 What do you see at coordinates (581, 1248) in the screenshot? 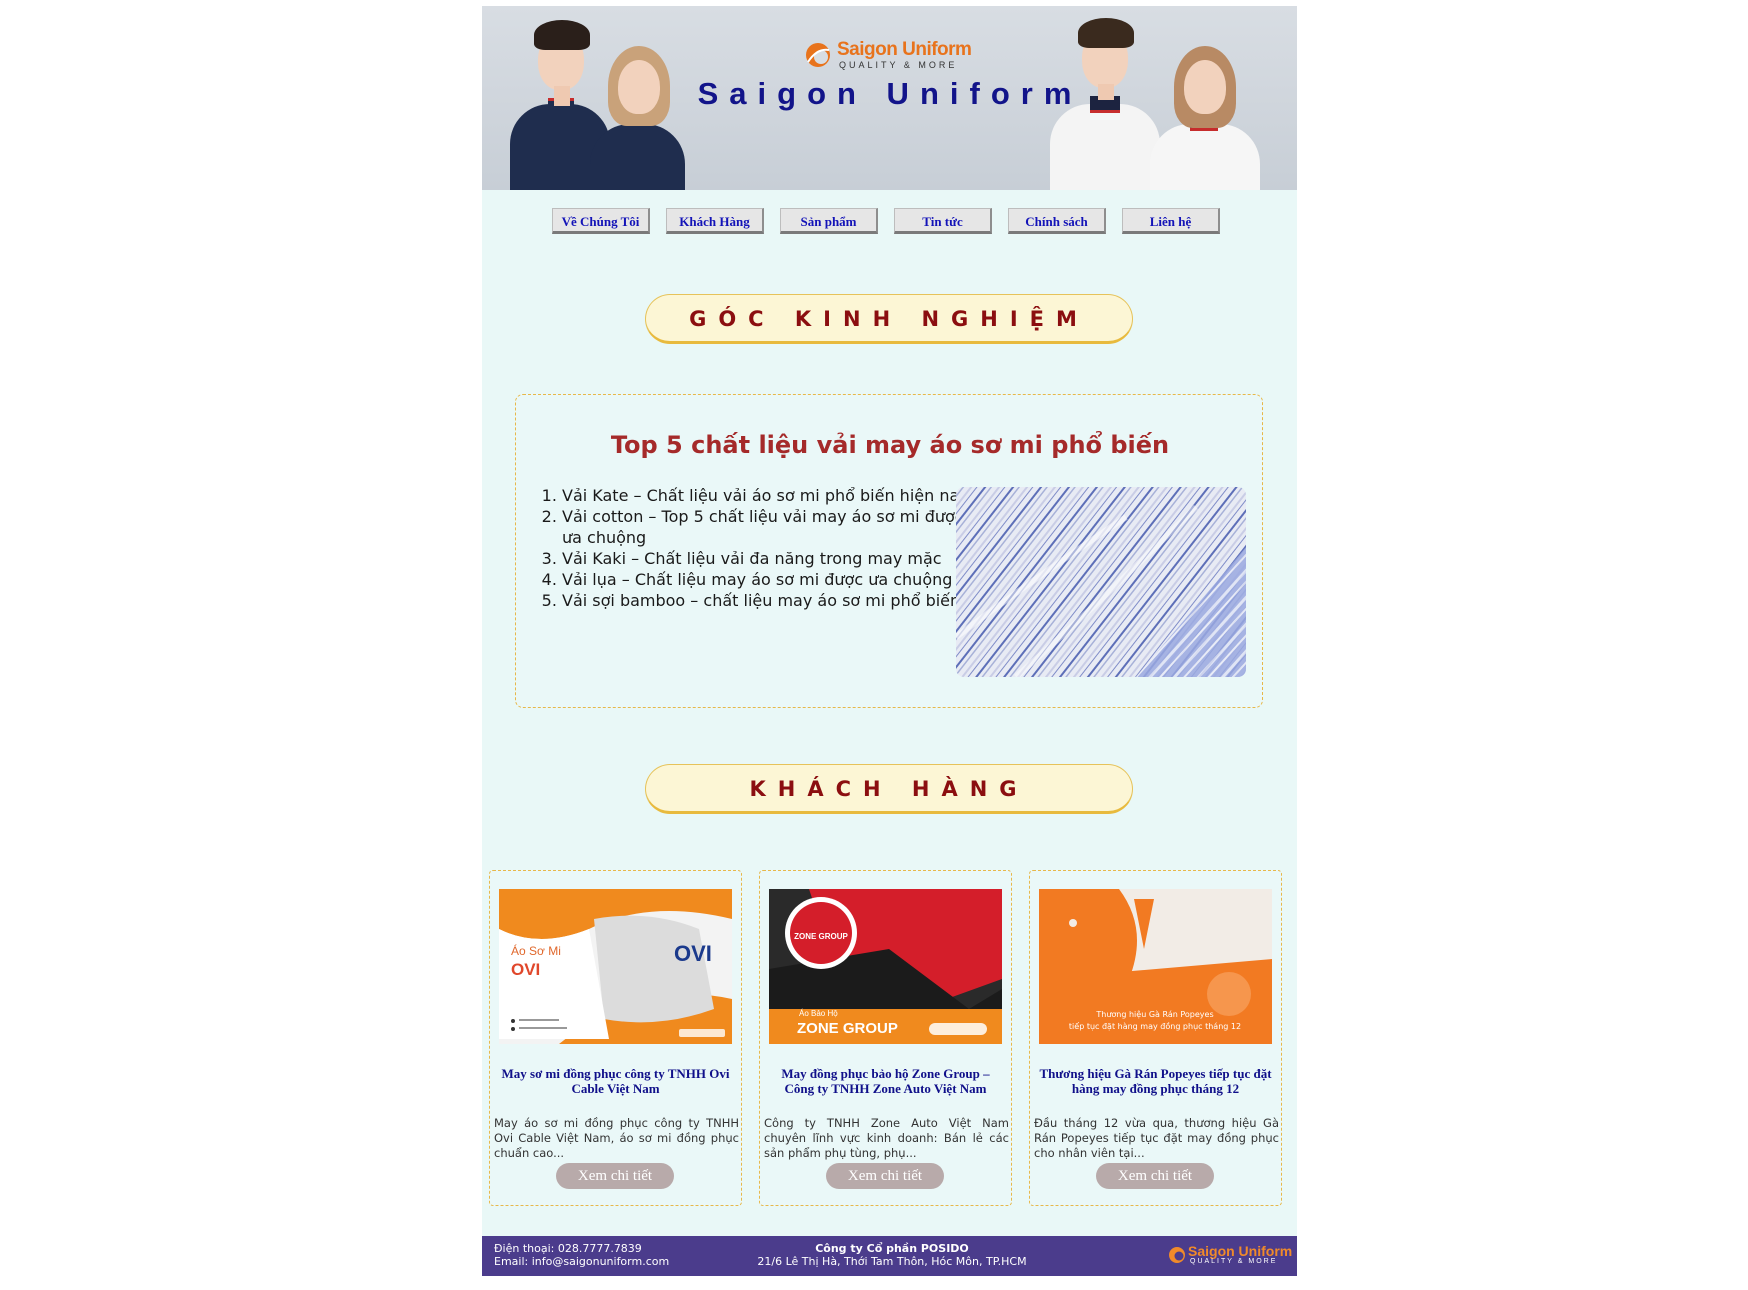
I see `footer-phone: Điện thoại: 028.7777.7839` at bounding box center [581, 1248].